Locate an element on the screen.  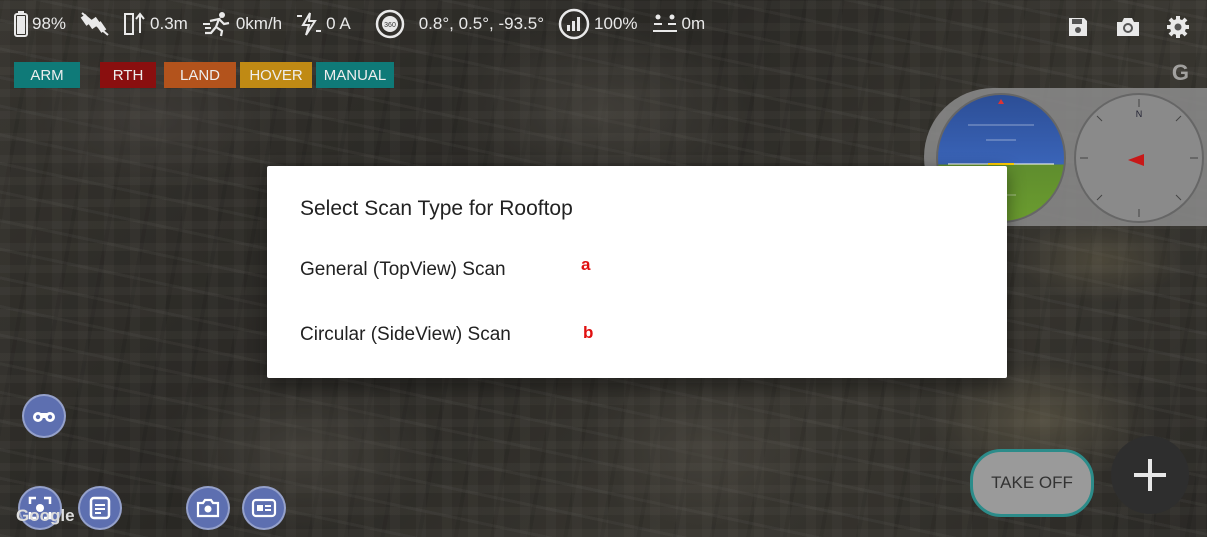
save-icon is located at coordinates (1078, 27).